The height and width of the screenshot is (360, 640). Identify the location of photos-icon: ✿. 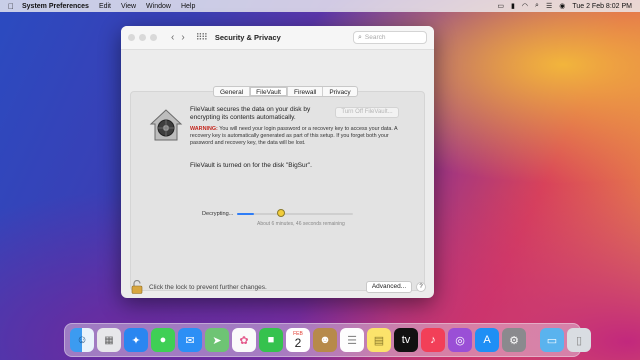
(244, 340).